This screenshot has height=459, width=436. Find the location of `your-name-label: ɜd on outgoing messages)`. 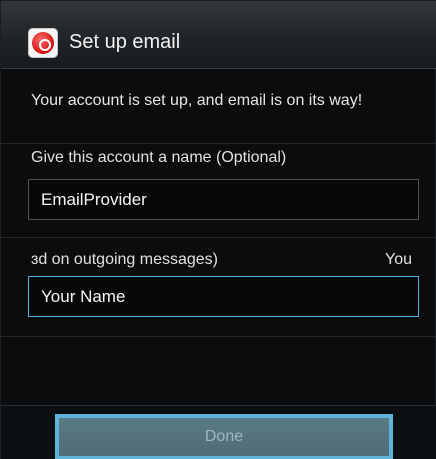

your-name-label: ɜd on outgoing messages) is located at coordinates (125, 259).